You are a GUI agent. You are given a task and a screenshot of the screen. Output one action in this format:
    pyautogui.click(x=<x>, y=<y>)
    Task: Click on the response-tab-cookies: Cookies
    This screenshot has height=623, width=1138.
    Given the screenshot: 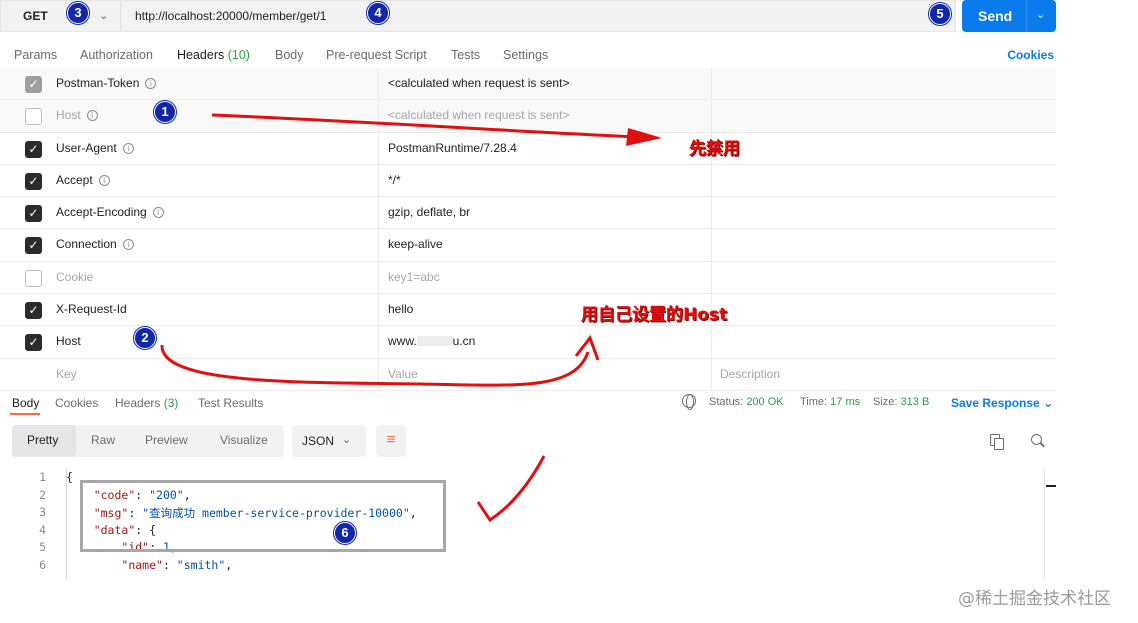 What is the action you would take?
    pyautogui.click(x=76, y=403)
    